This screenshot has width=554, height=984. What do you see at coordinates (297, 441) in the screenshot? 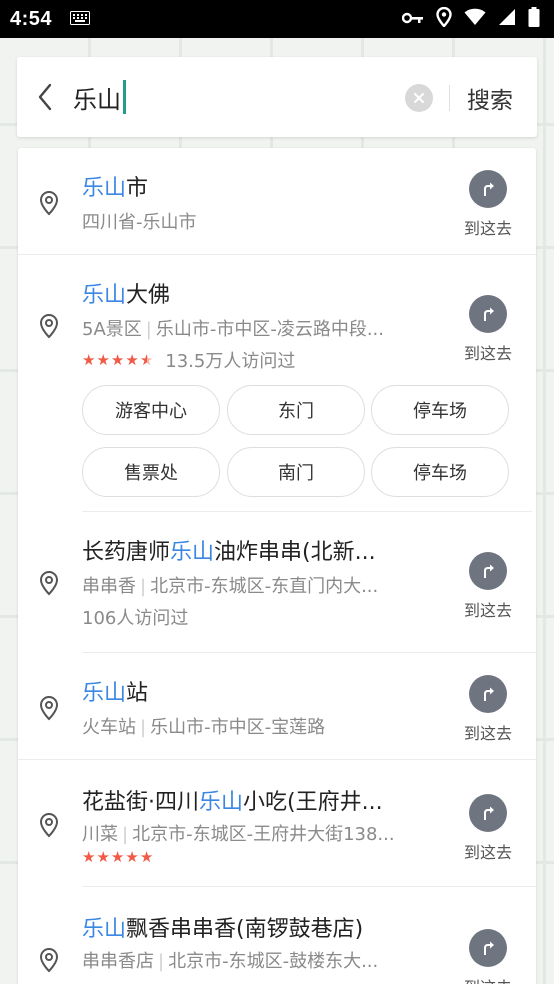
I see `sub-poi-chips: 游客中心 东门 停车场 售票处 南门 停车场` at bounding box center [297, 441].